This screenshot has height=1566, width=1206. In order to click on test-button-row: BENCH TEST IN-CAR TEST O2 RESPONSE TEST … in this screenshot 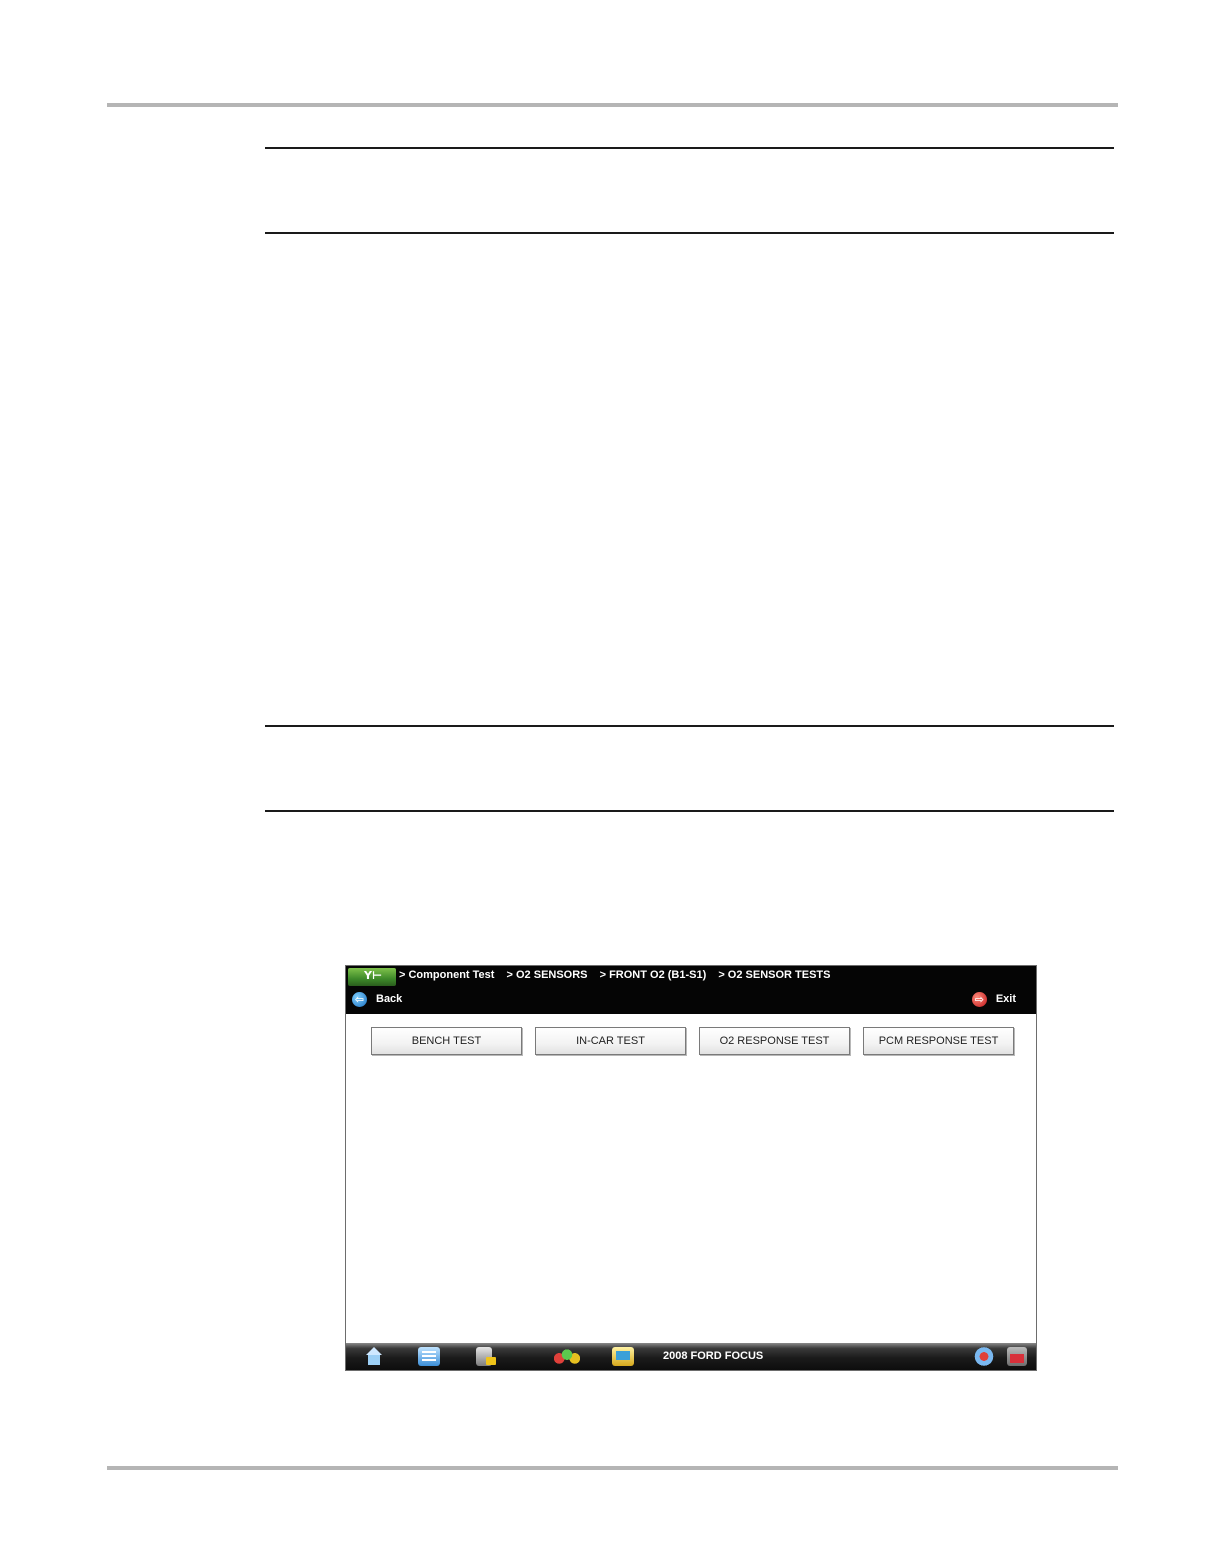, I will do `click(693, 1041)`.